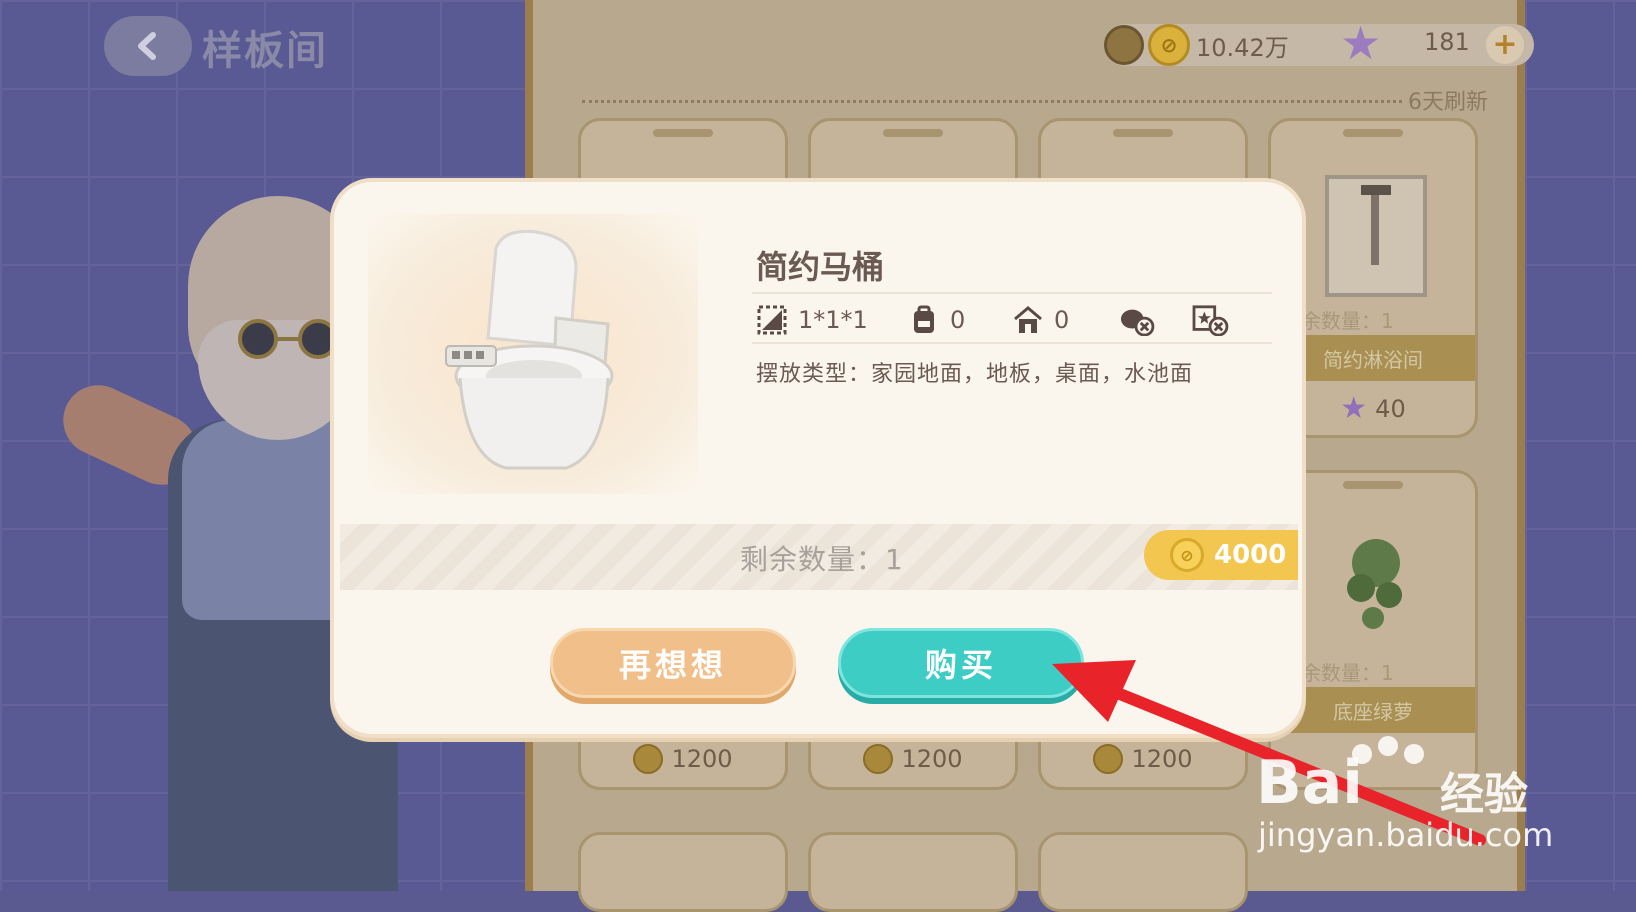 The image size is (1636, 912). Describe the element at coordinates (1028, 319) in the screenshot. I see `house-icon` at that location.